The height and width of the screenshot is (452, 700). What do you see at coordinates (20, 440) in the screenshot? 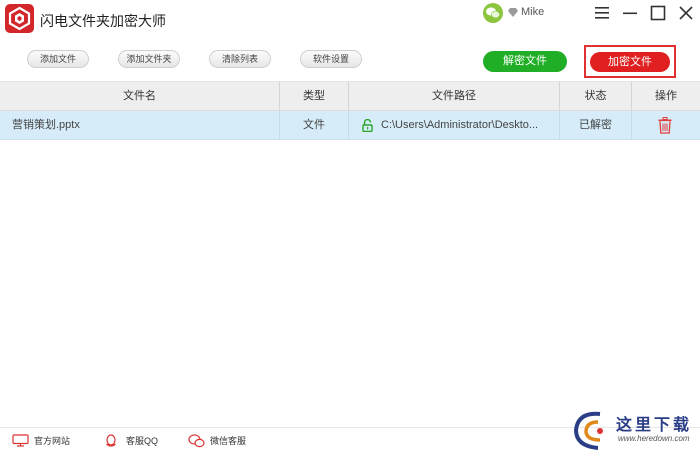
I see `monitor-icon` at bounding box center [20, 440].